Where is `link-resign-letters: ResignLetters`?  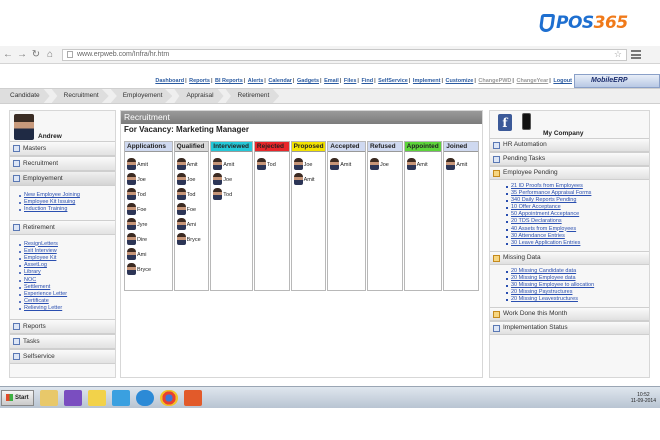 link-resign-letters: ResignLetters is located at coordinates (67, 244).